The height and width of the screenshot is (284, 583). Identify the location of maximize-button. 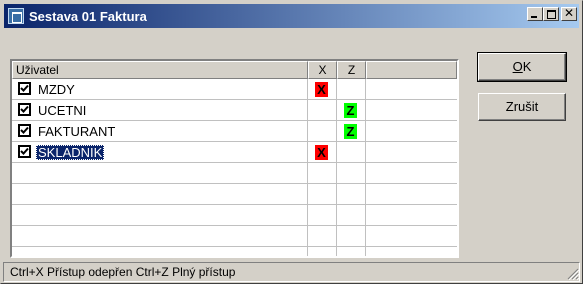
(551, 14).